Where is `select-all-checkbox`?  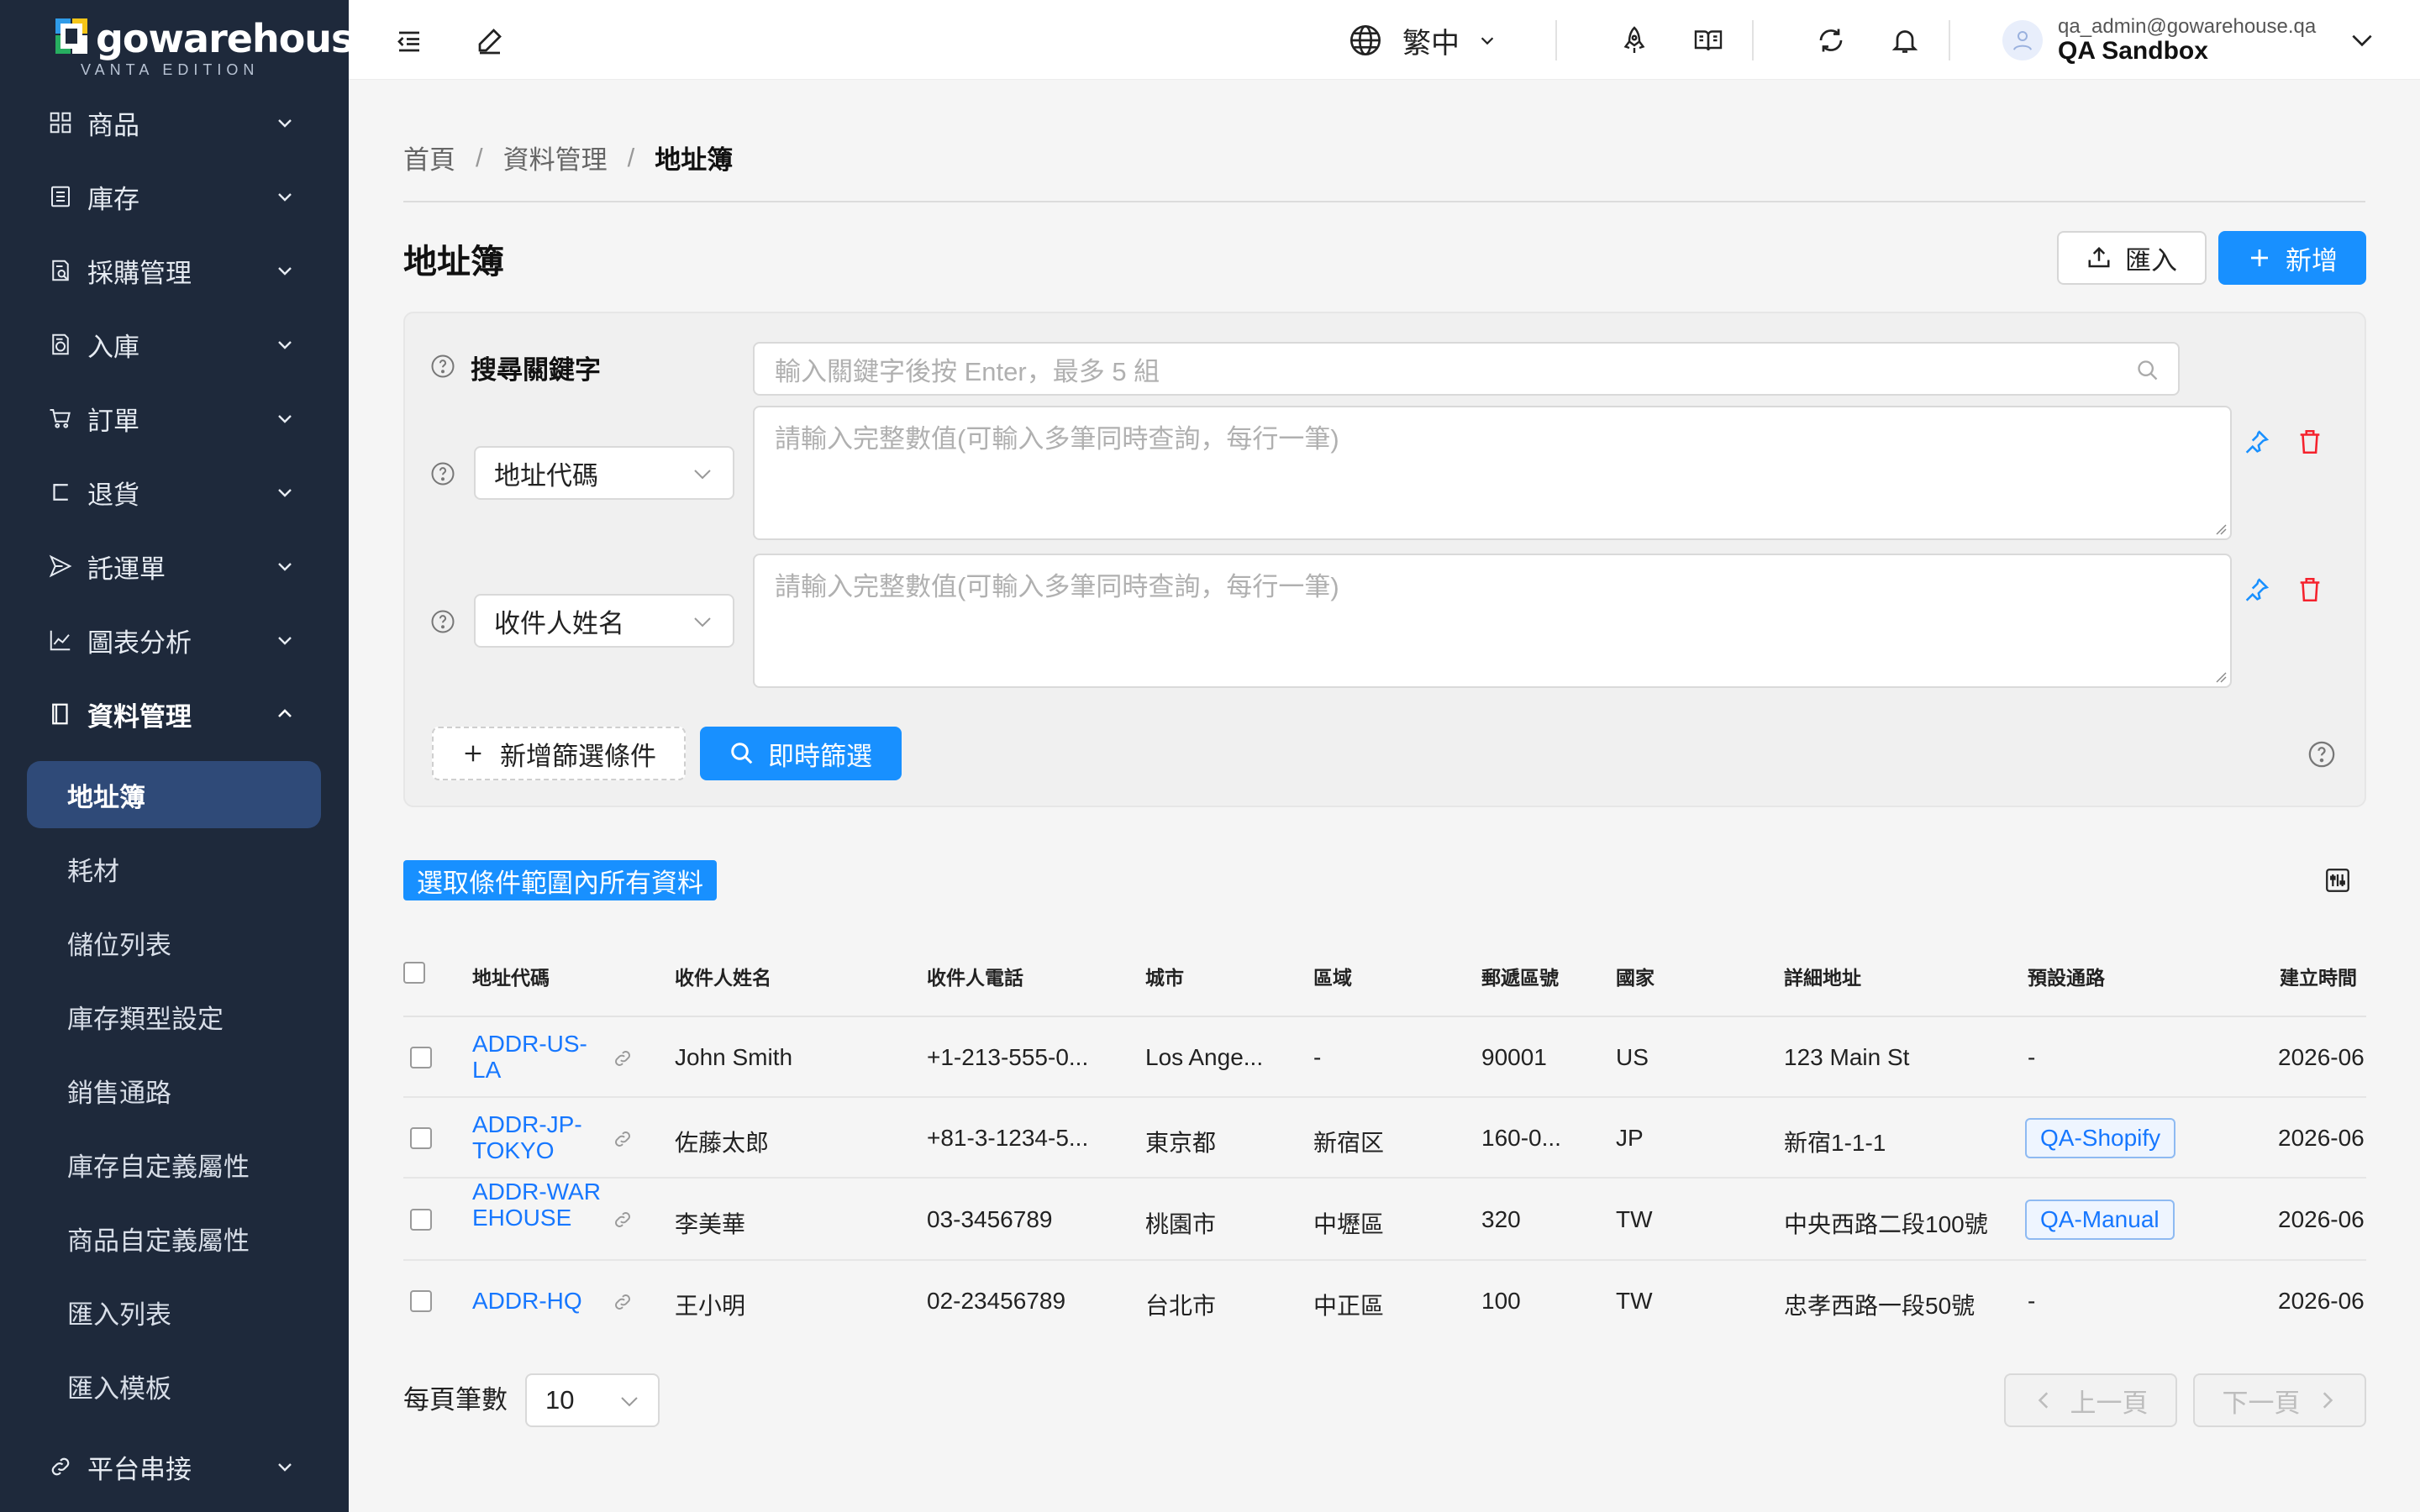 select-all-checkbox is located at coordinates (414, 973).